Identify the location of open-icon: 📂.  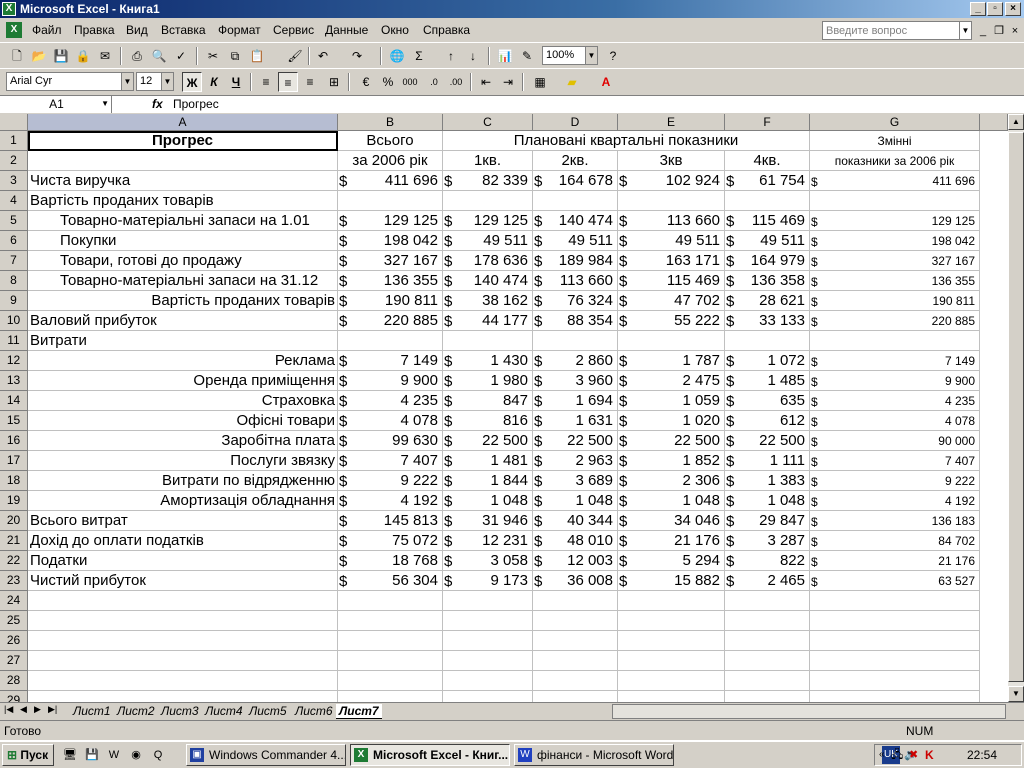
(39, 56).